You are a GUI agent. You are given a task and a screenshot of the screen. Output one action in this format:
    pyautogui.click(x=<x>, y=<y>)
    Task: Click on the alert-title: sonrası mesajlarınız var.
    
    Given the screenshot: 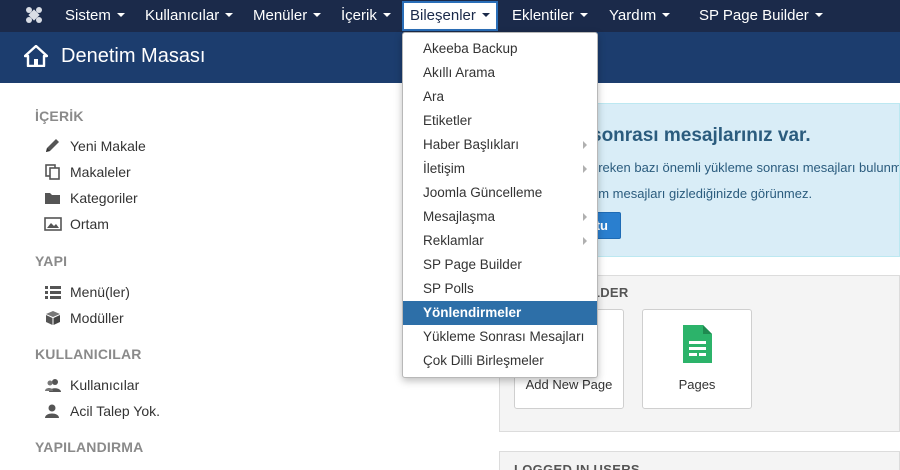 What is the action you would take?
    pyautogui.click(x=701, y=135)
    